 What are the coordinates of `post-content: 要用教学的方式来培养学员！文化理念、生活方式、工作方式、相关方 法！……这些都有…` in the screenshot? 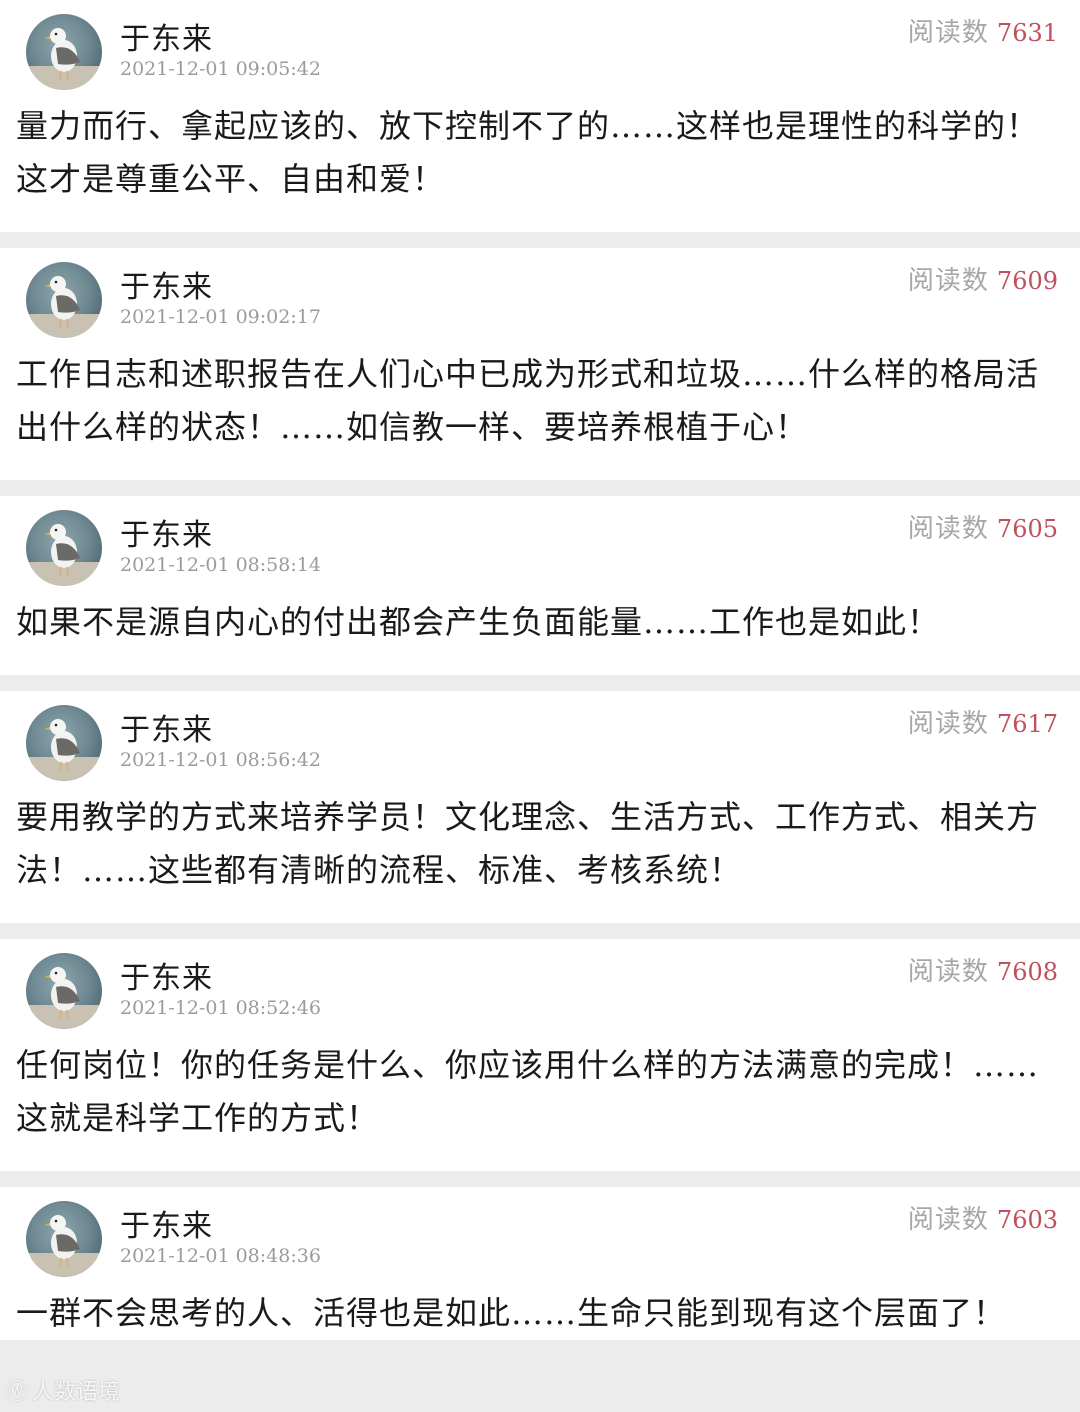 It's located at (542, 857).